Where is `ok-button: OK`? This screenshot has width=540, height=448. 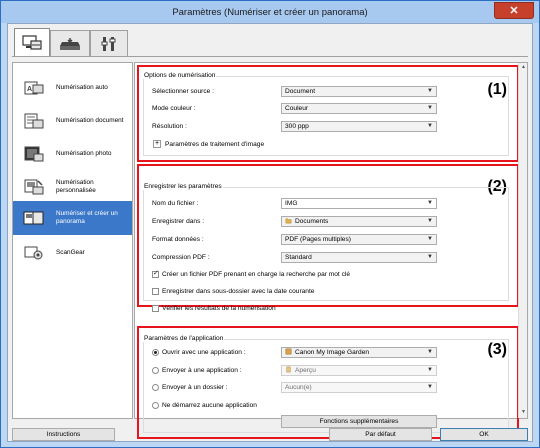 ok-button: OK is located at coordinates (484, 434).